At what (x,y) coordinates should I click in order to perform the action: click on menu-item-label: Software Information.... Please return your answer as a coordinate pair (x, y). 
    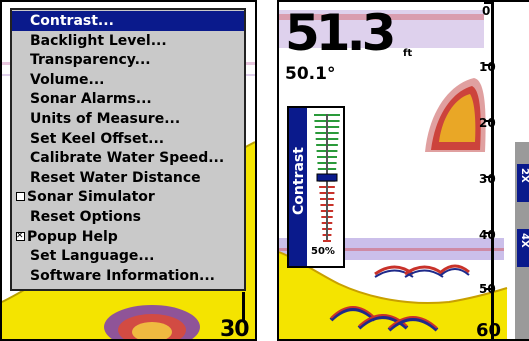
    Looking at the image, I should click on (122, 275).